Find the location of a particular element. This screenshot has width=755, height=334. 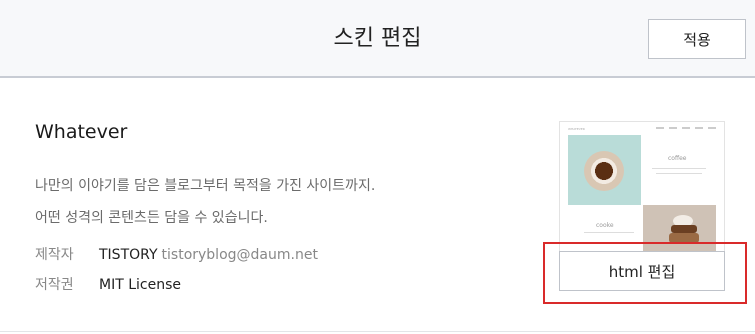

preview-coffee-label: coffee is located at coordinates (677, 158).